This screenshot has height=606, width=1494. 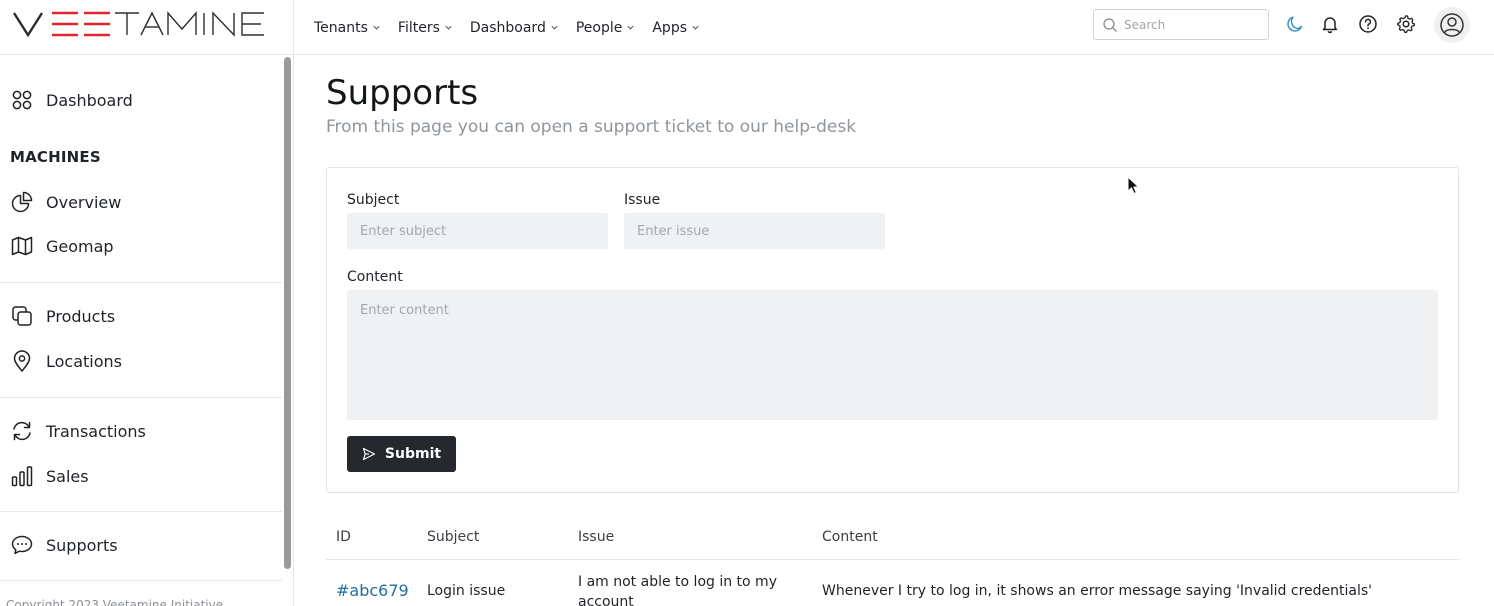 What do you see at coordinates (82, 545) in the screenshot?
I see `sidebar-item-label: Supports` at bounding box center [82, 545].